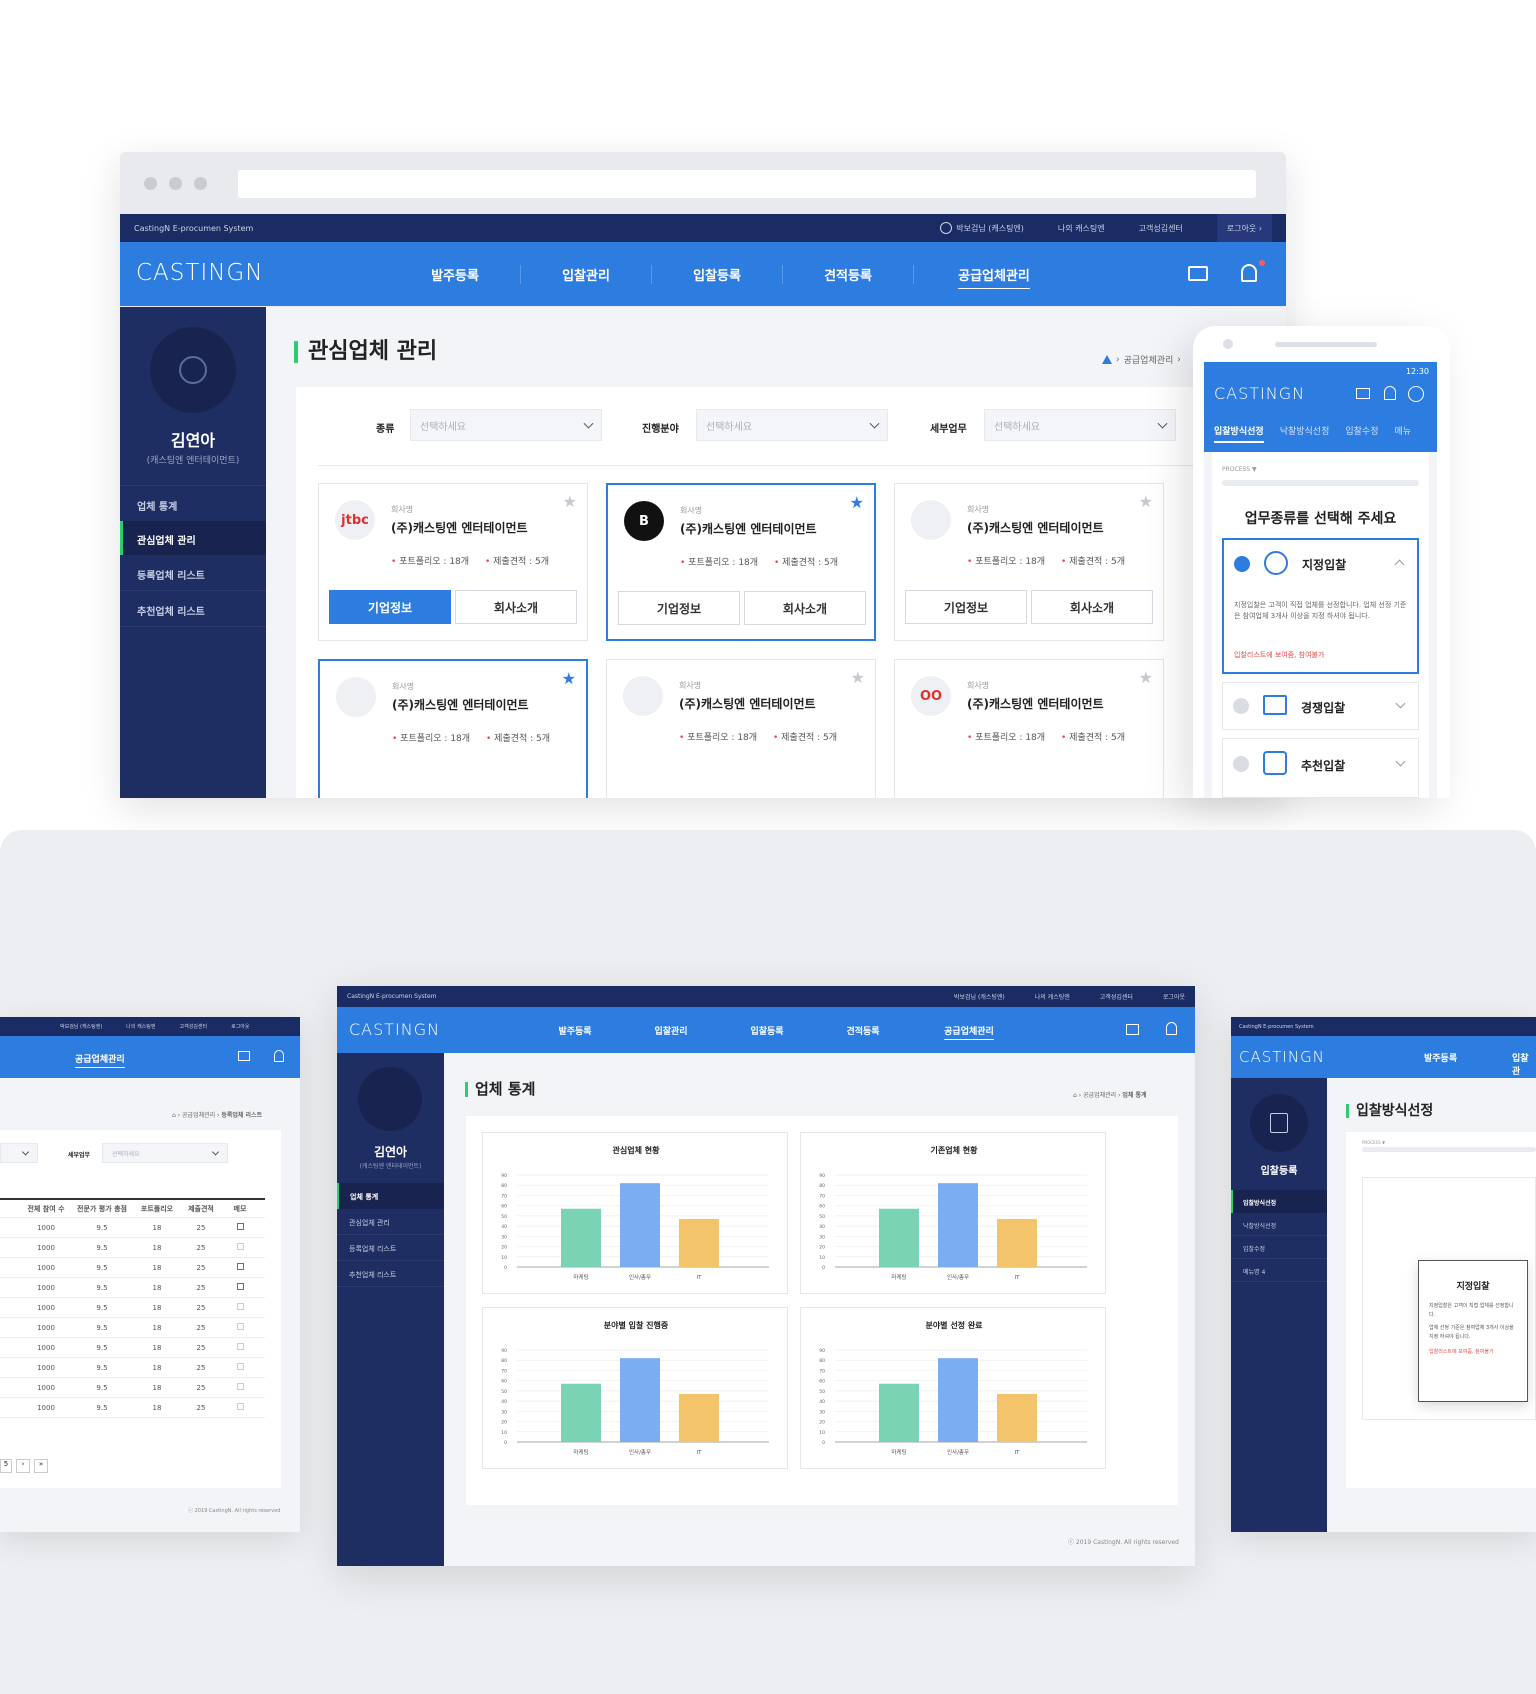 The image size is (1536, 1694). I want to click on filter-select-field: 선택하세요, so click(792, 425).